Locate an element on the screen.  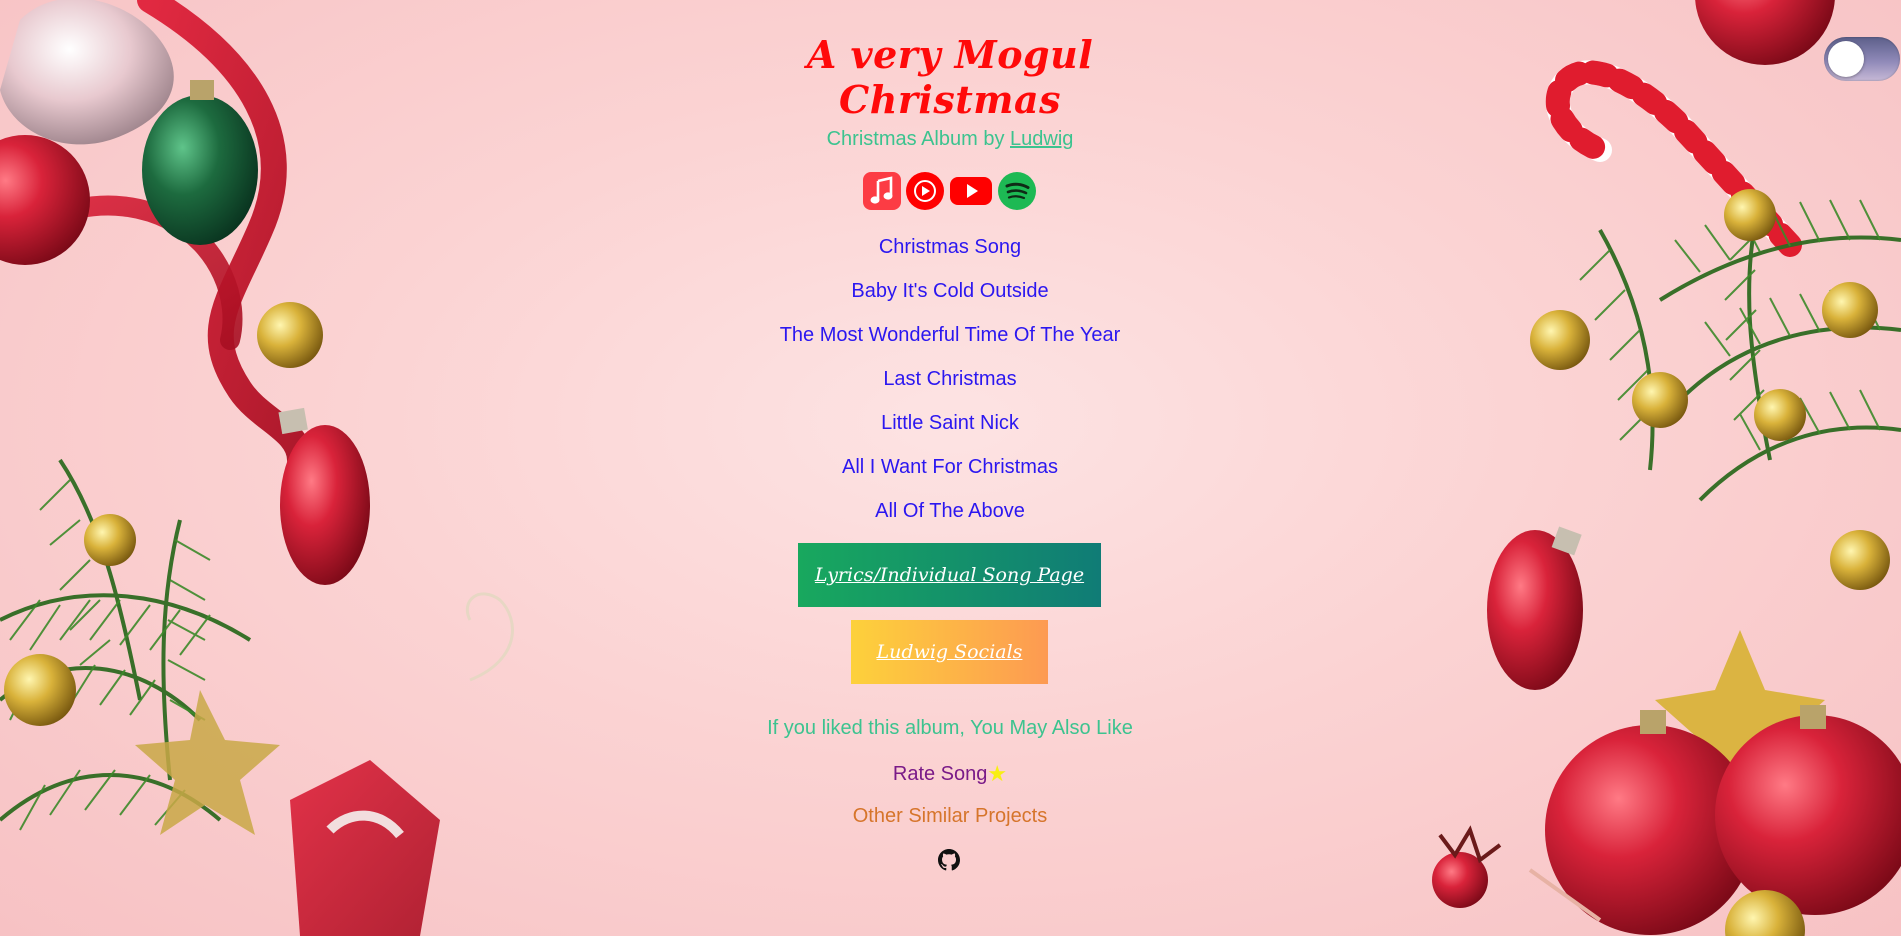
streaming-platforms is located at coordinates (950, 193).